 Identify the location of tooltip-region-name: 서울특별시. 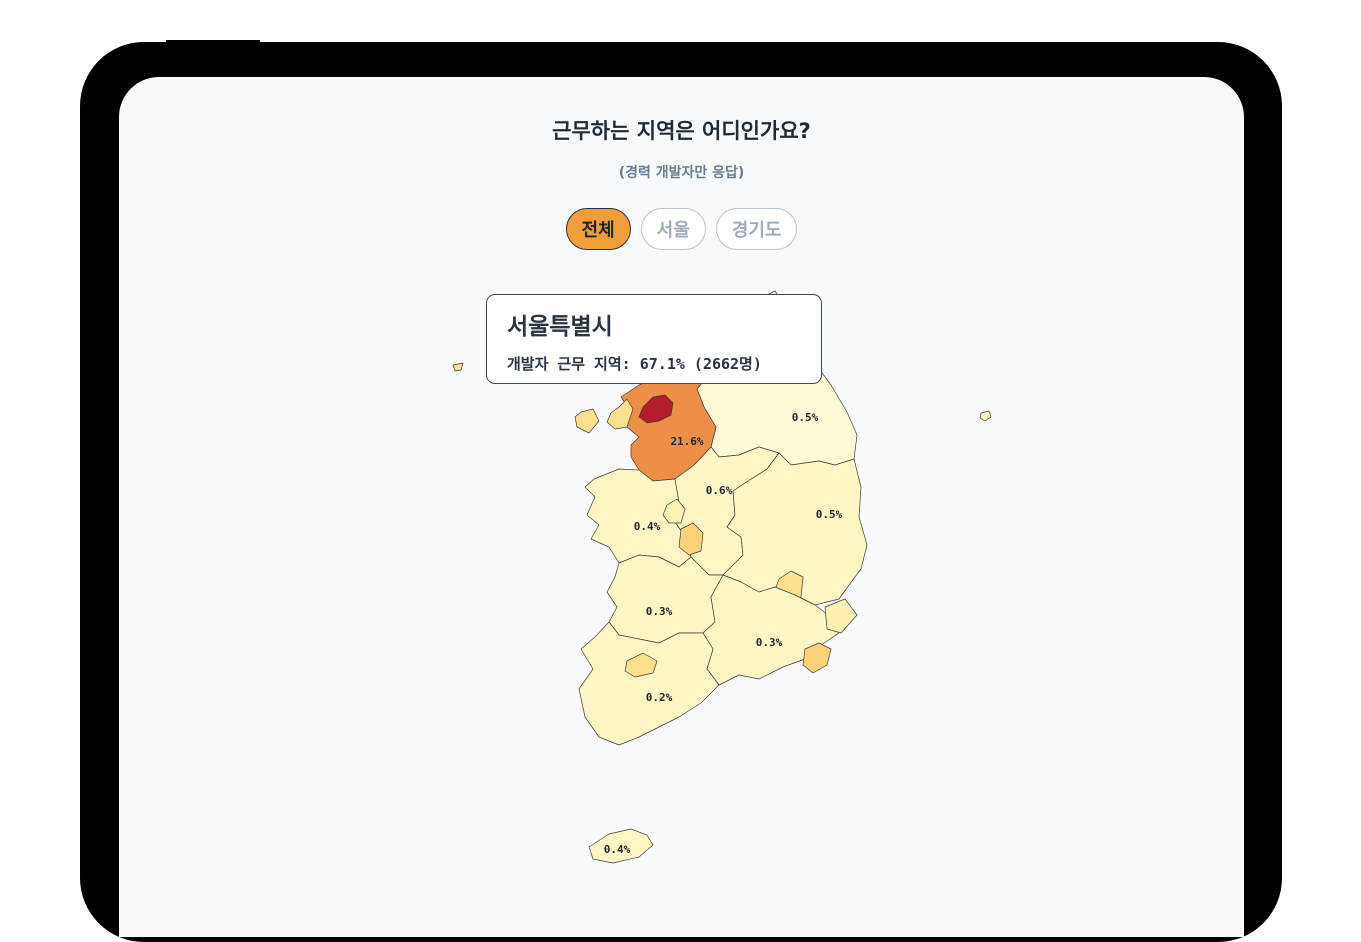
(560, 327).